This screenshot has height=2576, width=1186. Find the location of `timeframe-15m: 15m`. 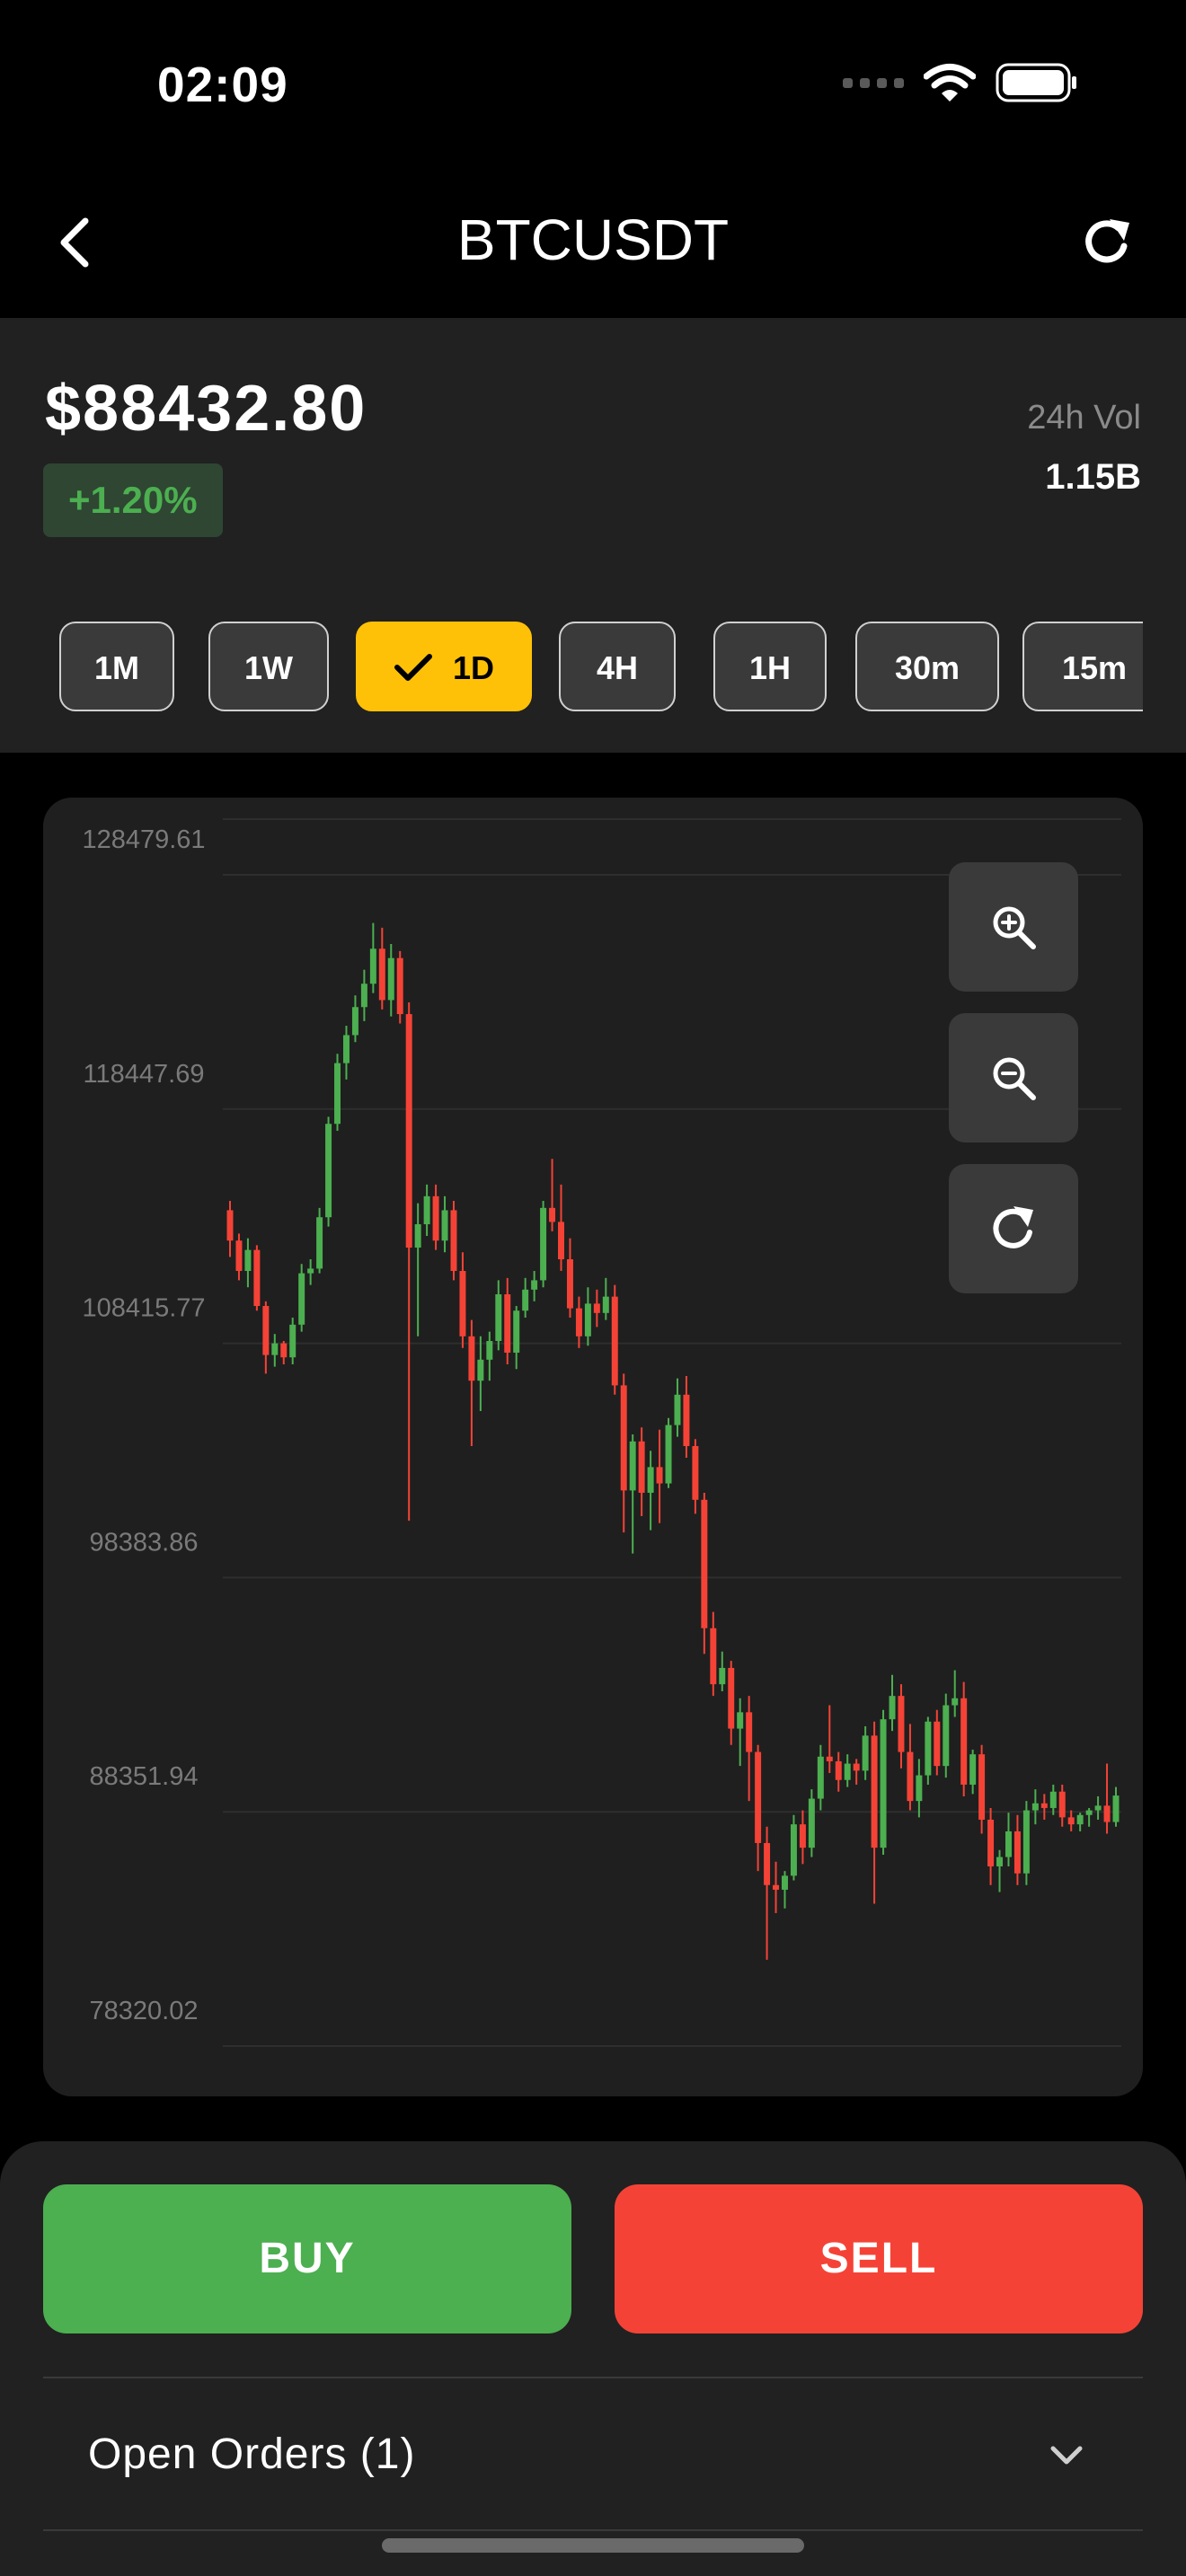

timeframe-15m: 15m is located at coordinates (1082, 666).